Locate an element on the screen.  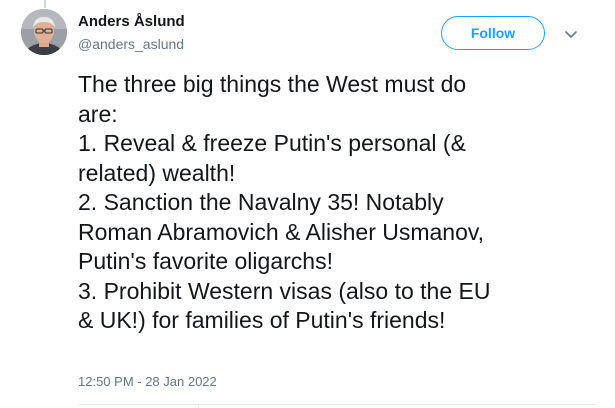
tweet-text-line: 1. Reveal & freeze Putin's personal (& is located at coordinates (272, 143).